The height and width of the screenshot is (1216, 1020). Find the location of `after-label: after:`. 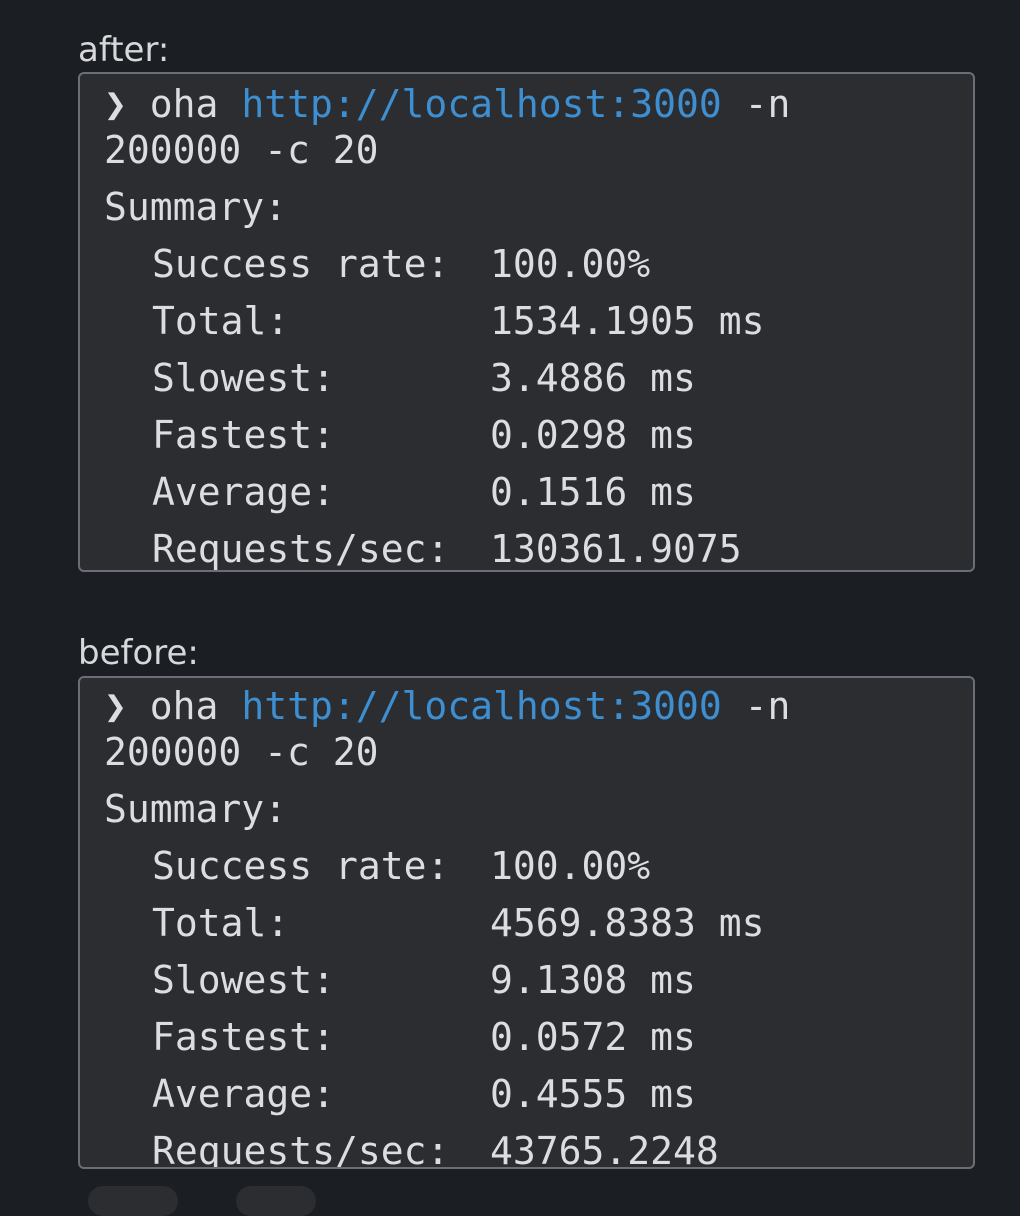

after-label: after: is located at coordinates (124, 50).